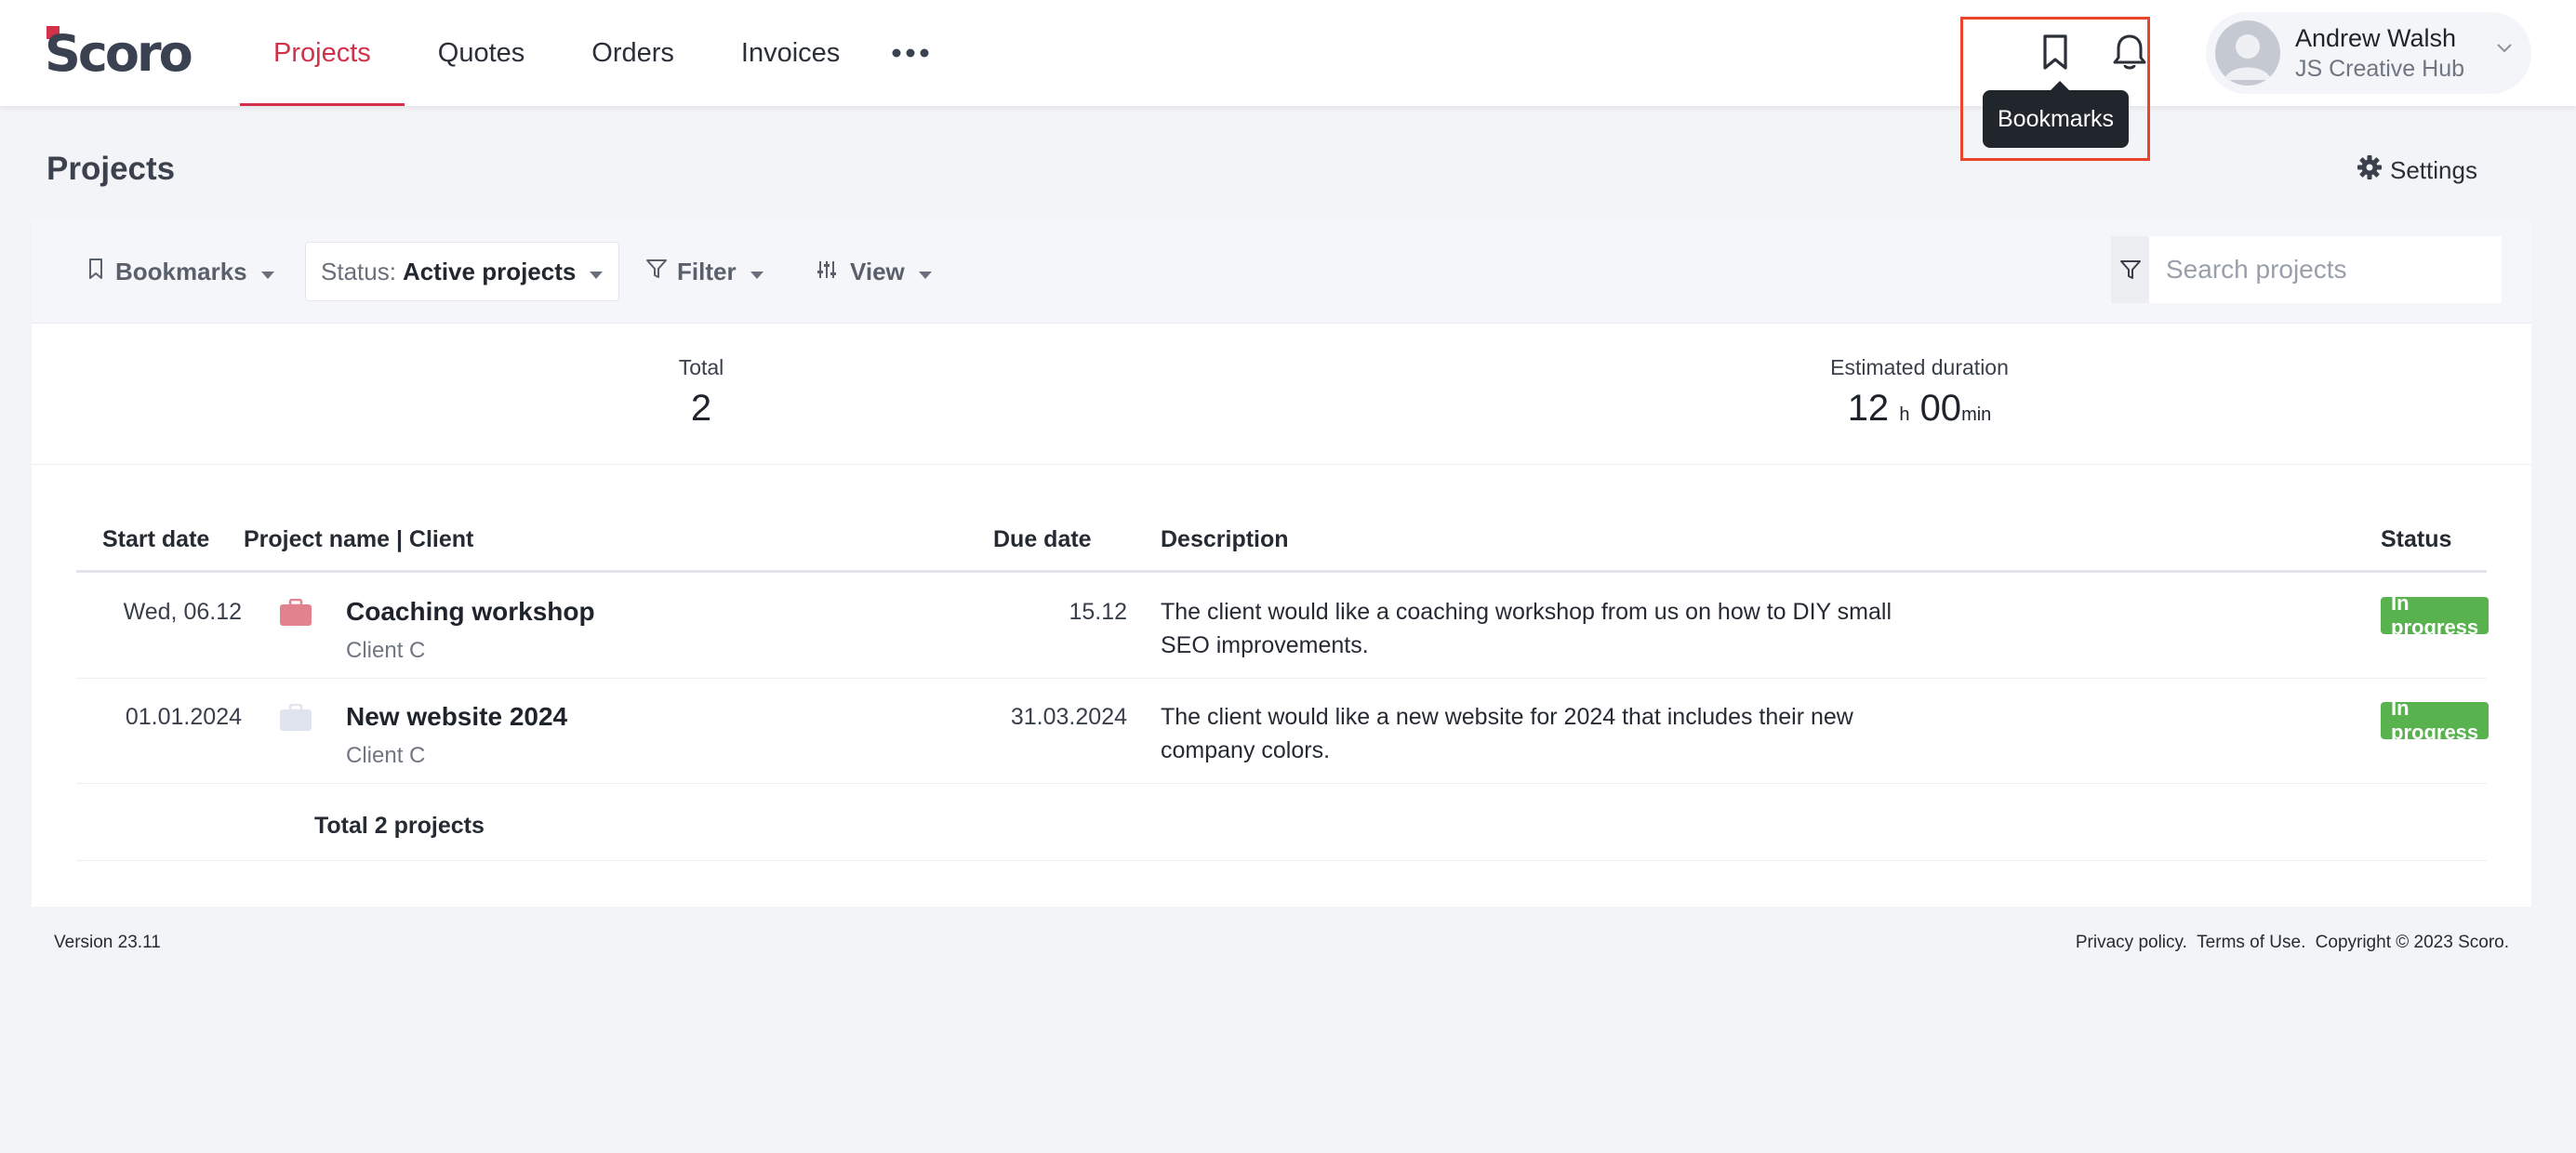 Image resolution: width=2576 pixels, height=1153 pixels. What do you see at coordinates (358, 539) in the screenshot?
I see `column-project-client: Project name | Client` at bounding box center [358, 539].